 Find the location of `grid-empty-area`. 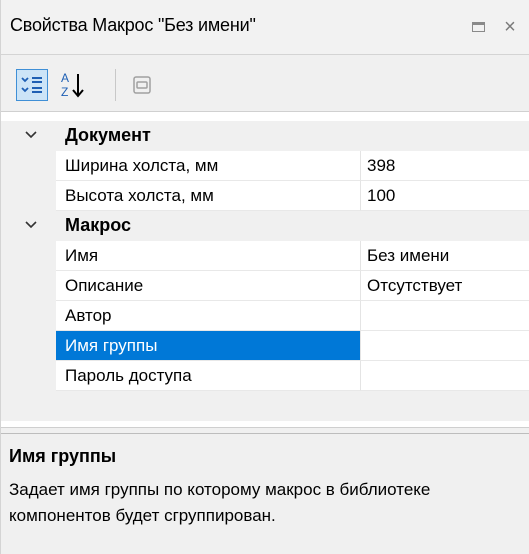

grid-empty-area is located at coordinates (265, 406).